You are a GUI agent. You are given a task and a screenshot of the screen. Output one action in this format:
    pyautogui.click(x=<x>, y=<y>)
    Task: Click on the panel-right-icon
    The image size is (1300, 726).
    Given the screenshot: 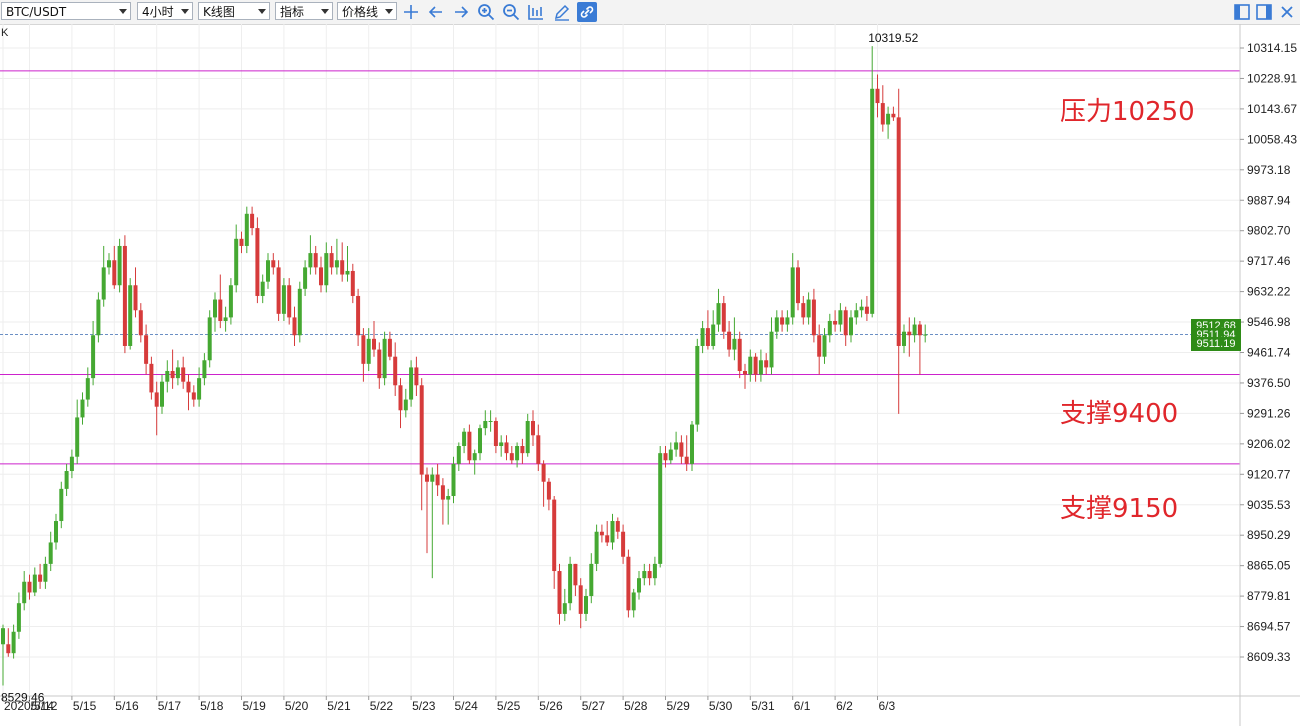 What is the action you would take?
    pyautogui.click(x=1264, y=12)
    